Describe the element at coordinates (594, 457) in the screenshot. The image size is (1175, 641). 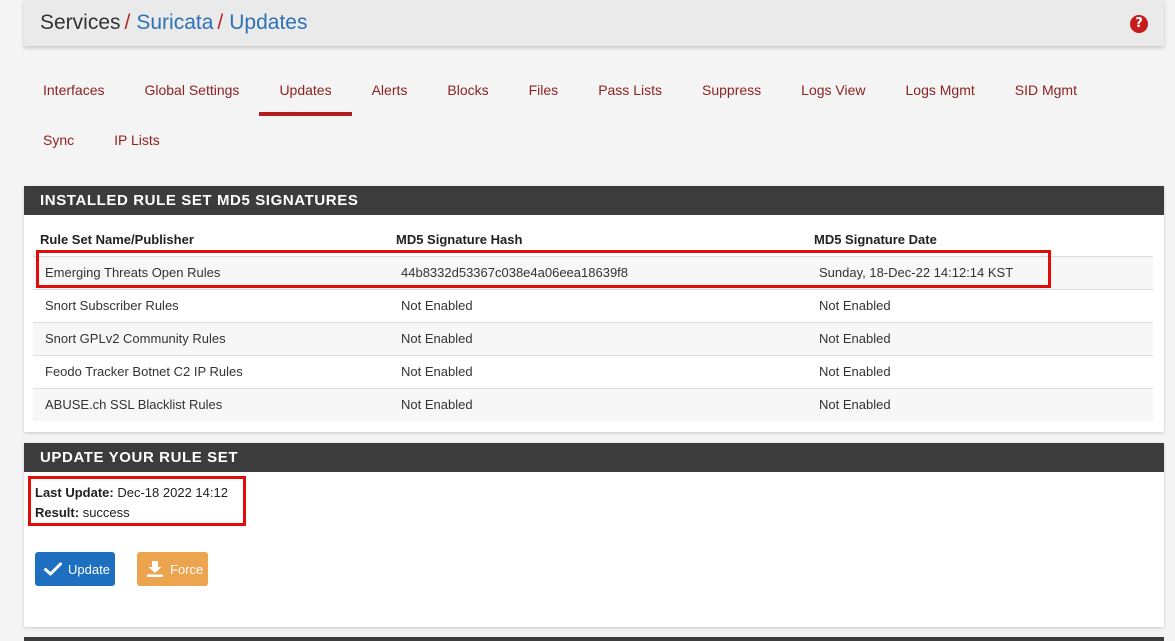
I see `panel-title: UPDATE YOUR RULE SET` at that location.